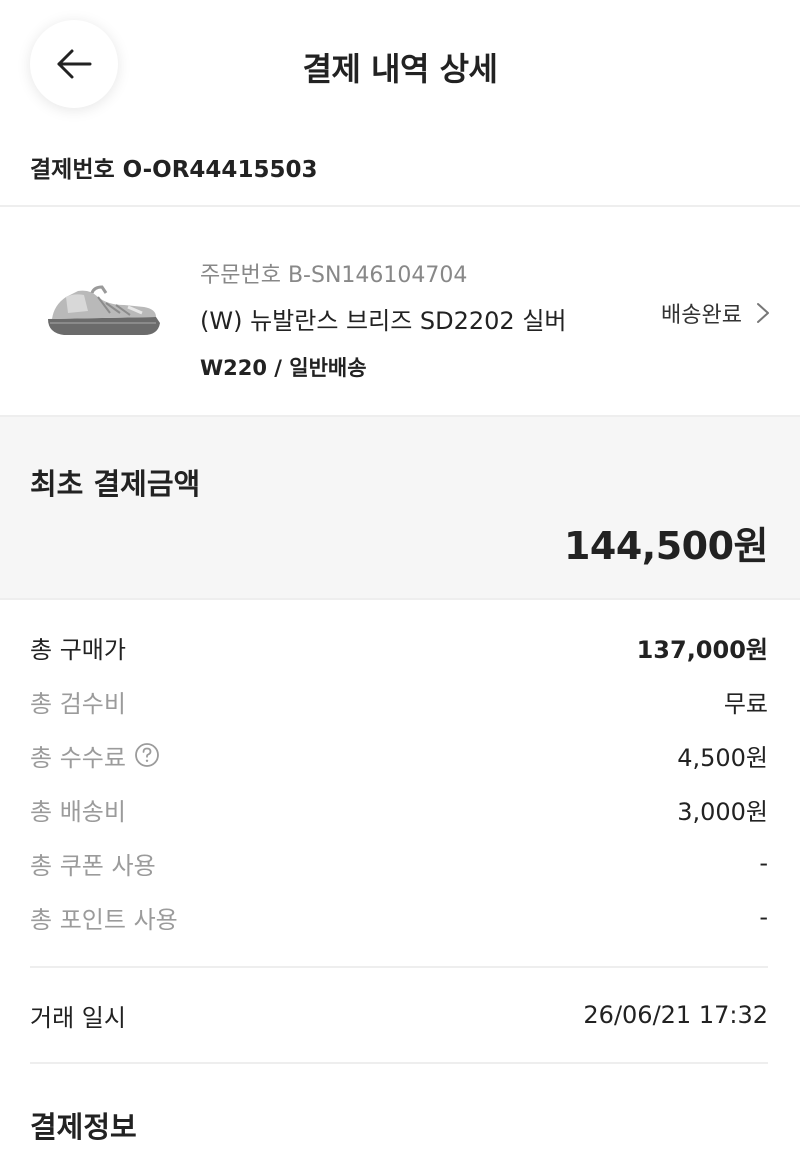 The height and width of the screenshot is (1159, 800). What do you see at coordinates (399, 755) in the screenshot?
I see `breakdown-row-fee: 총 수수료 4,500원` at bounding box center [399, 755].